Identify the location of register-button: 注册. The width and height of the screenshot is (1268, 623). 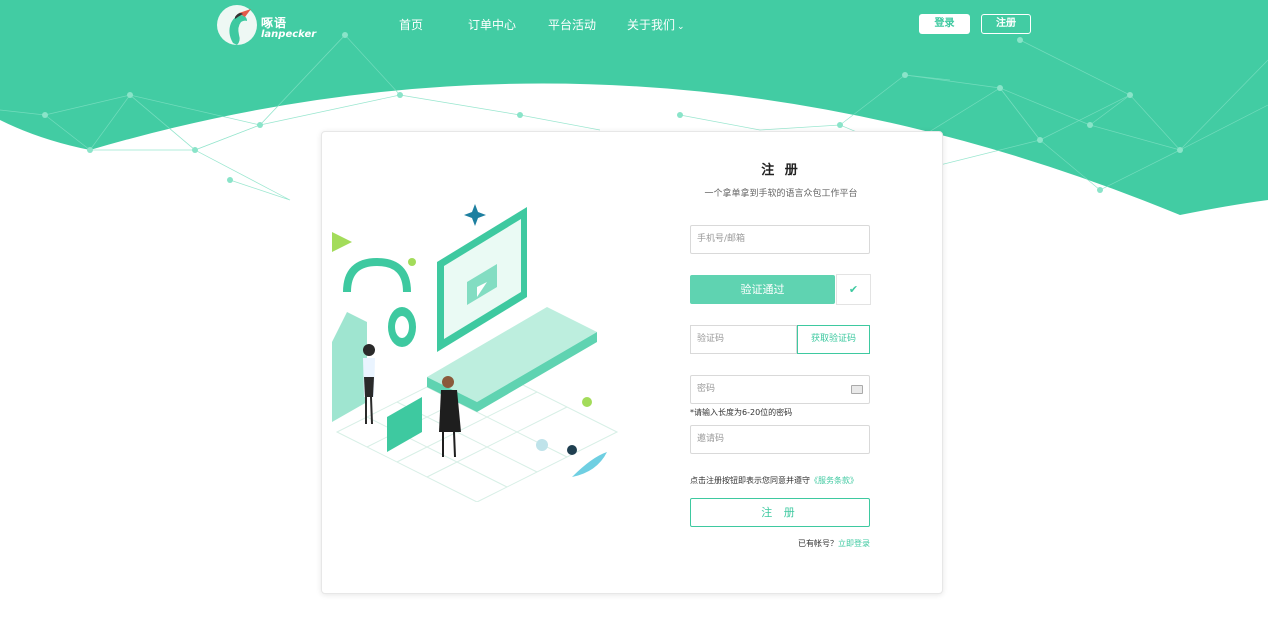
(1006, 24).